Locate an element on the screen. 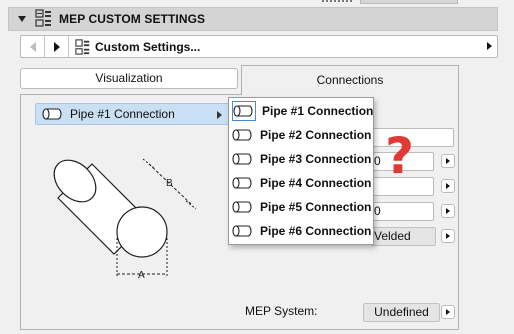 The height and width of the screenshot is (334, 514). next-button is located at coordinates (57, 46).